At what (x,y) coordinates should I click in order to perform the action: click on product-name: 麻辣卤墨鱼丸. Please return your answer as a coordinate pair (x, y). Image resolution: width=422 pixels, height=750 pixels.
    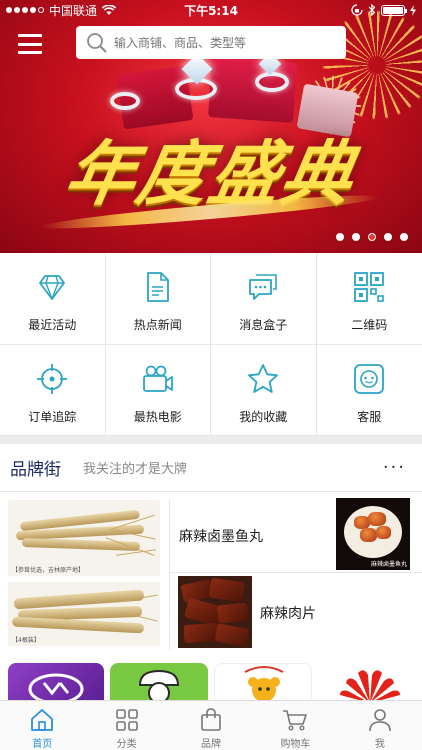
    Looking at the image, I should click on (221, 536).